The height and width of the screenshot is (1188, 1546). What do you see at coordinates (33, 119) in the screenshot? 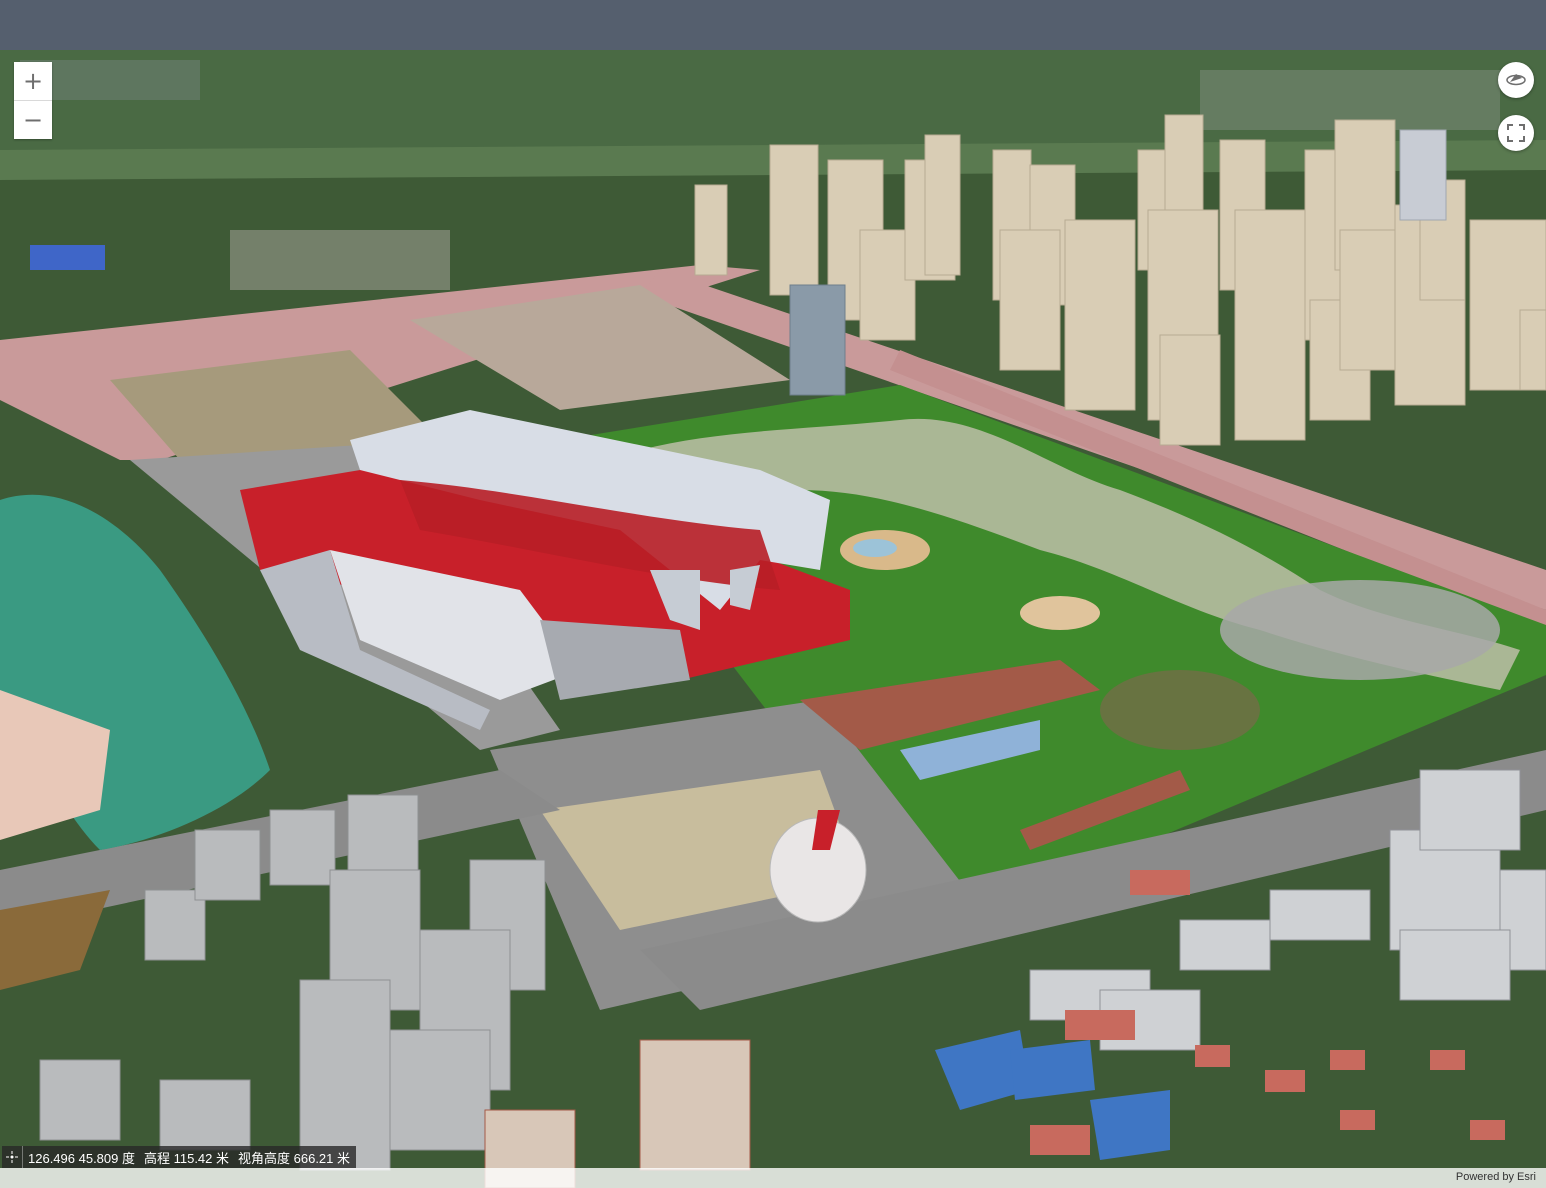
I see `zoom-out-button: −` at bounding box center [33, 119].